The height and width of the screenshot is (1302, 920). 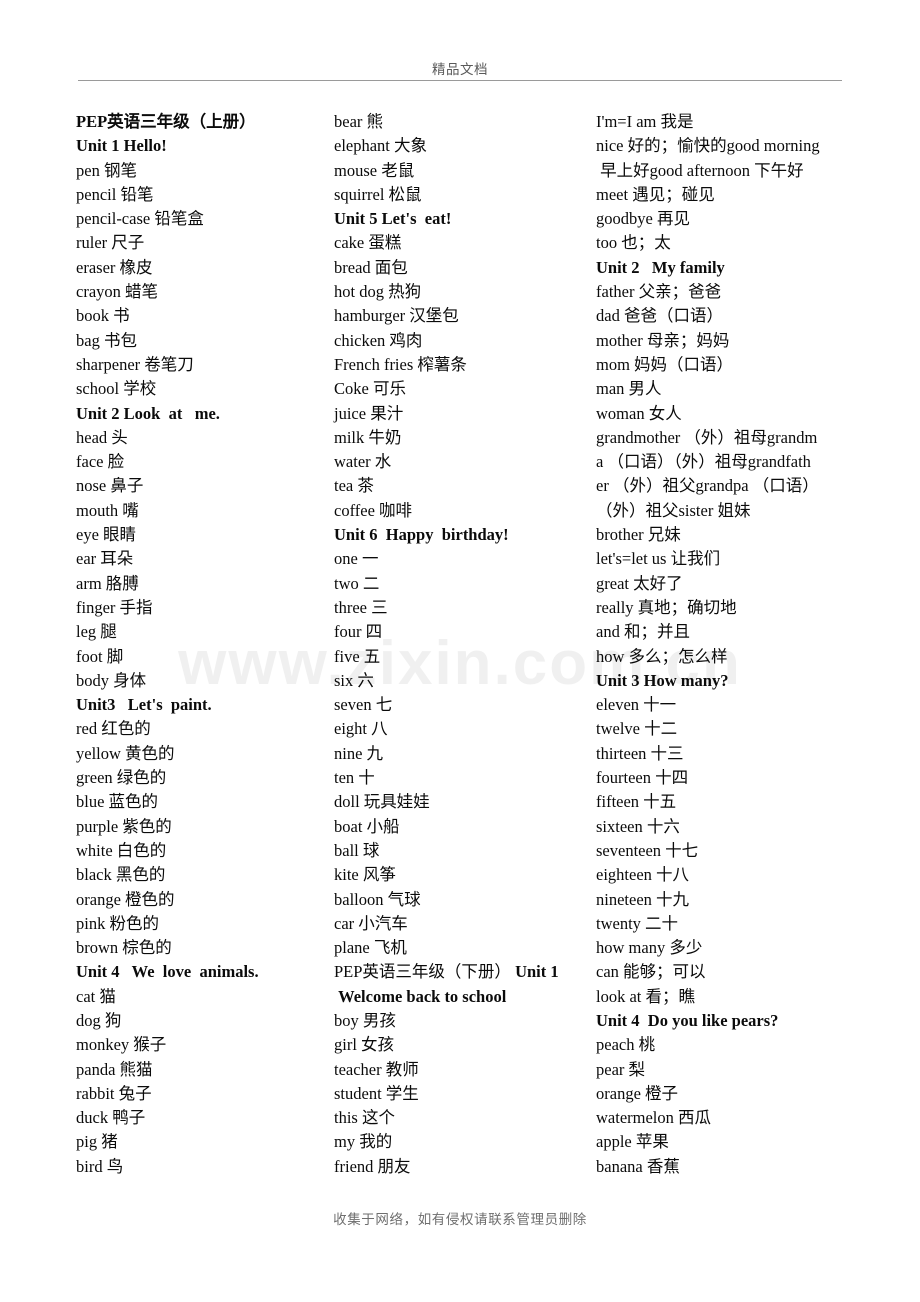 What do you see at coordinates (357, 583) in the screenshot?
I see `vocabulary-line: two 二` at bounding box center [357, 583].